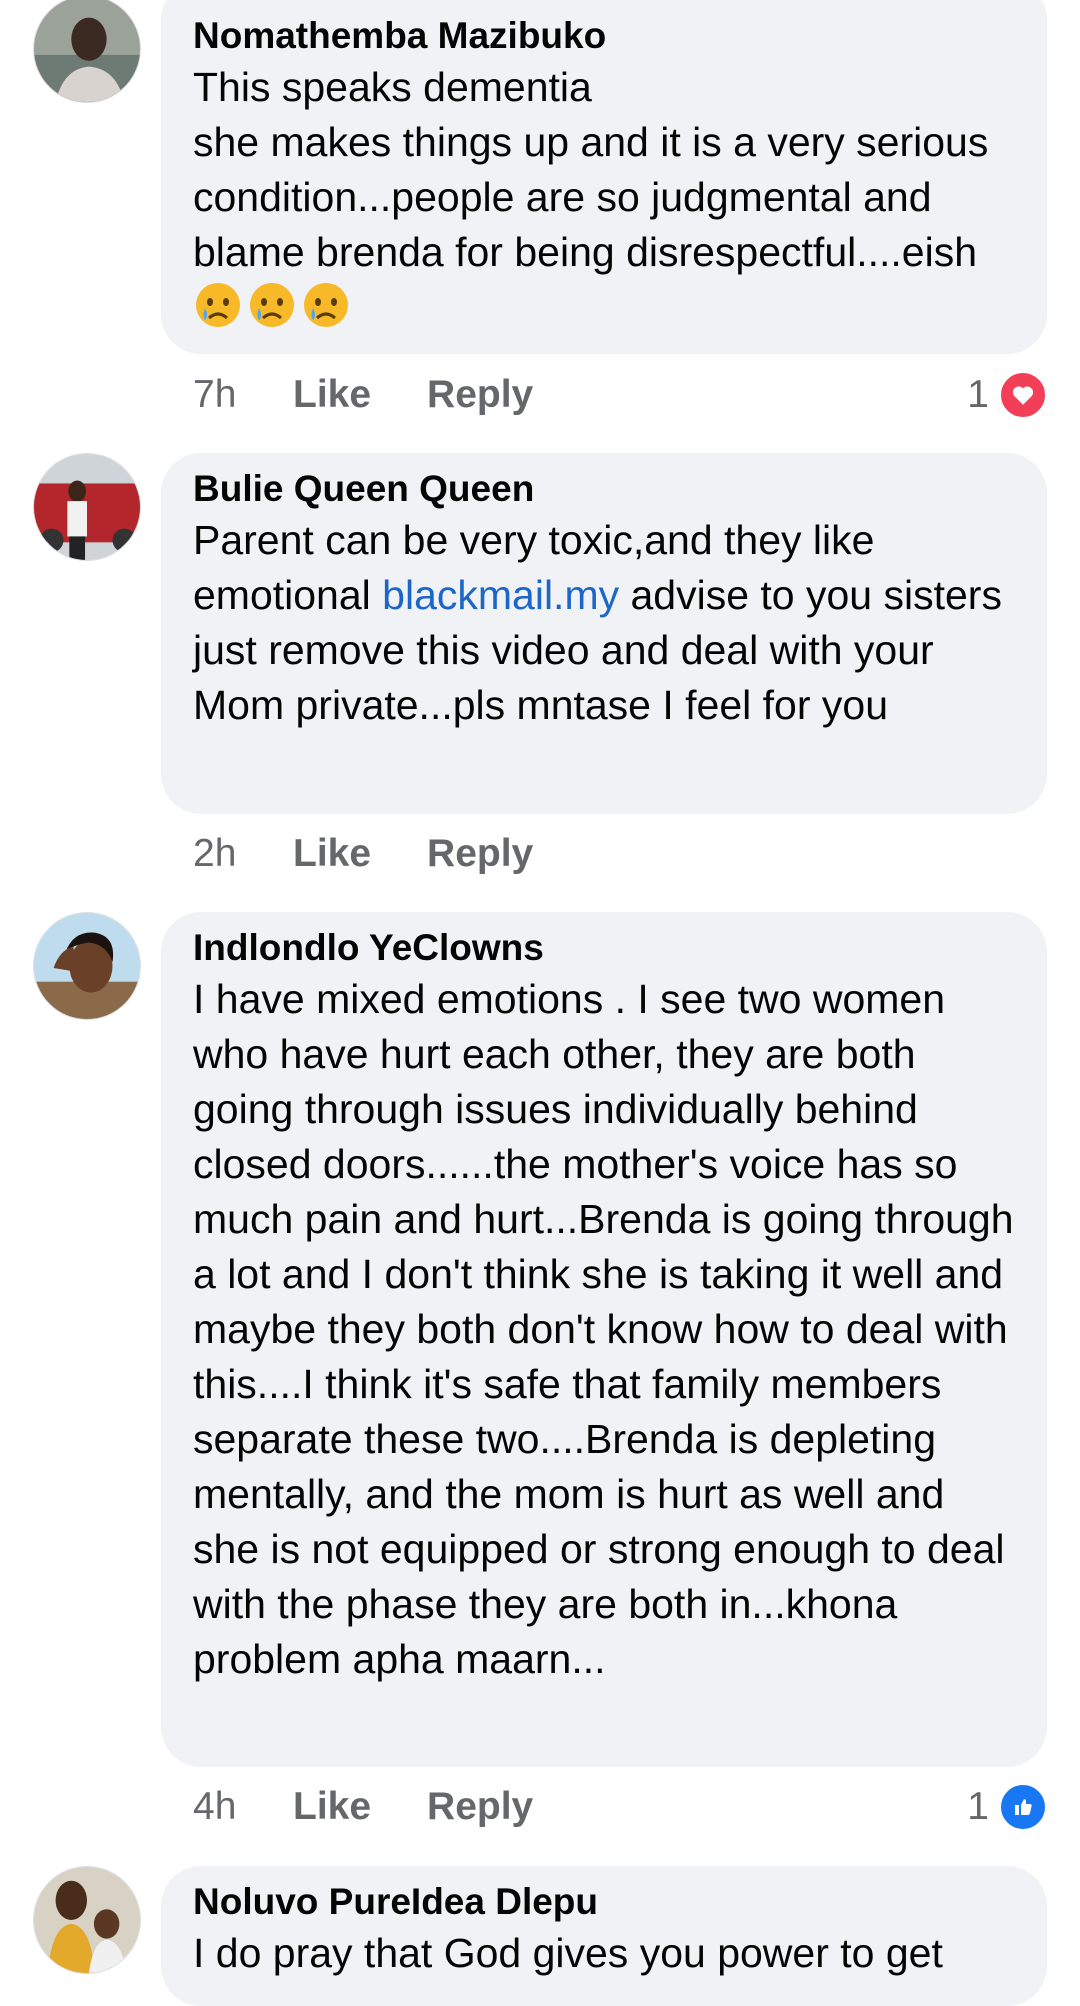 This screenshot has height=2006, width=1080. Describe the element at coordinates (243, 854) in the screenshot. I see `comment-timestamp: 2h` at that location.